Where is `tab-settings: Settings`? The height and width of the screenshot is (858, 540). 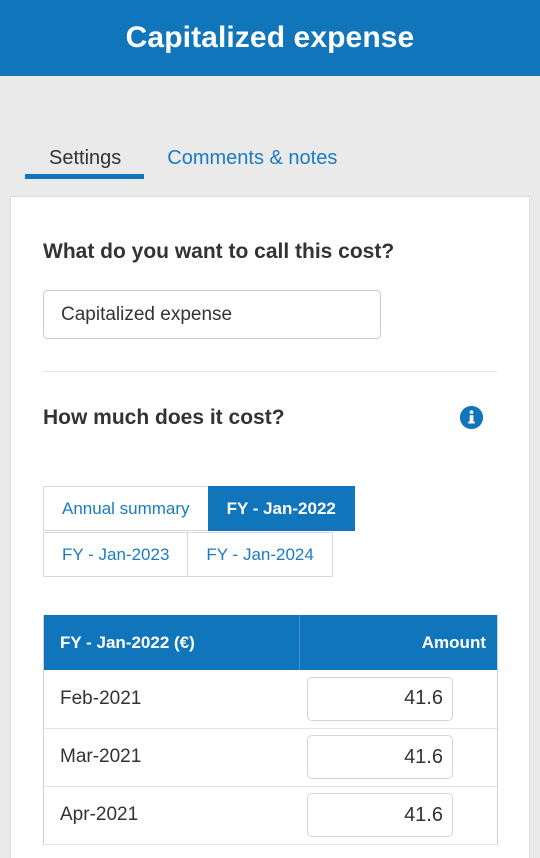
tab-settings: Settings is located at coordinates (85, 163).